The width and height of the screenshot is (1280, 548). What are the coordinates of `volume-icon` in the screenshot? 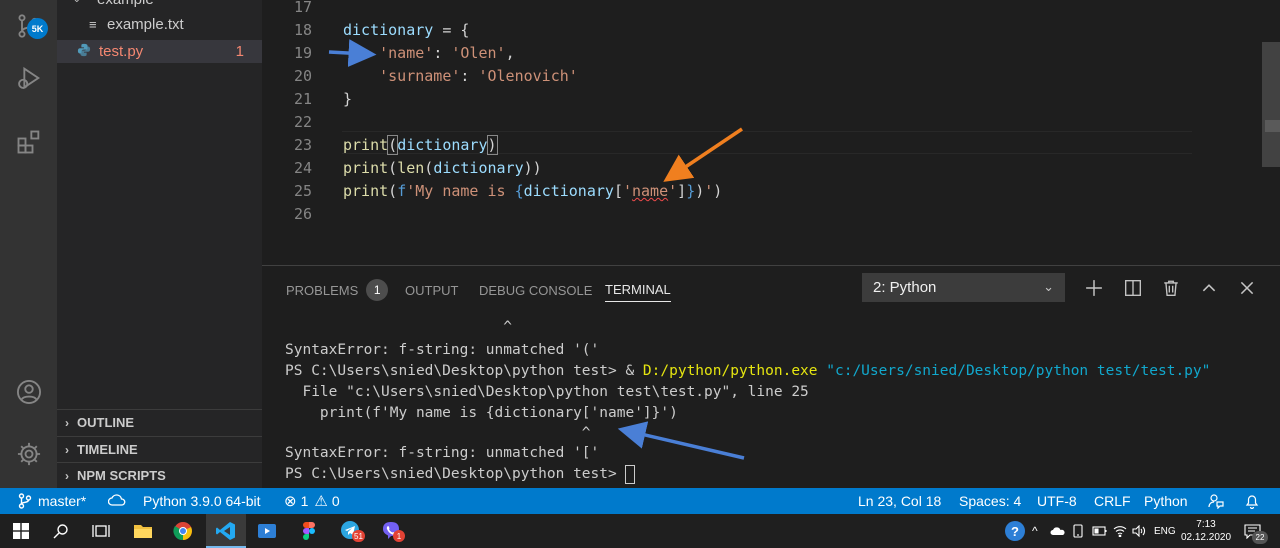 It's located at (1139, 531).